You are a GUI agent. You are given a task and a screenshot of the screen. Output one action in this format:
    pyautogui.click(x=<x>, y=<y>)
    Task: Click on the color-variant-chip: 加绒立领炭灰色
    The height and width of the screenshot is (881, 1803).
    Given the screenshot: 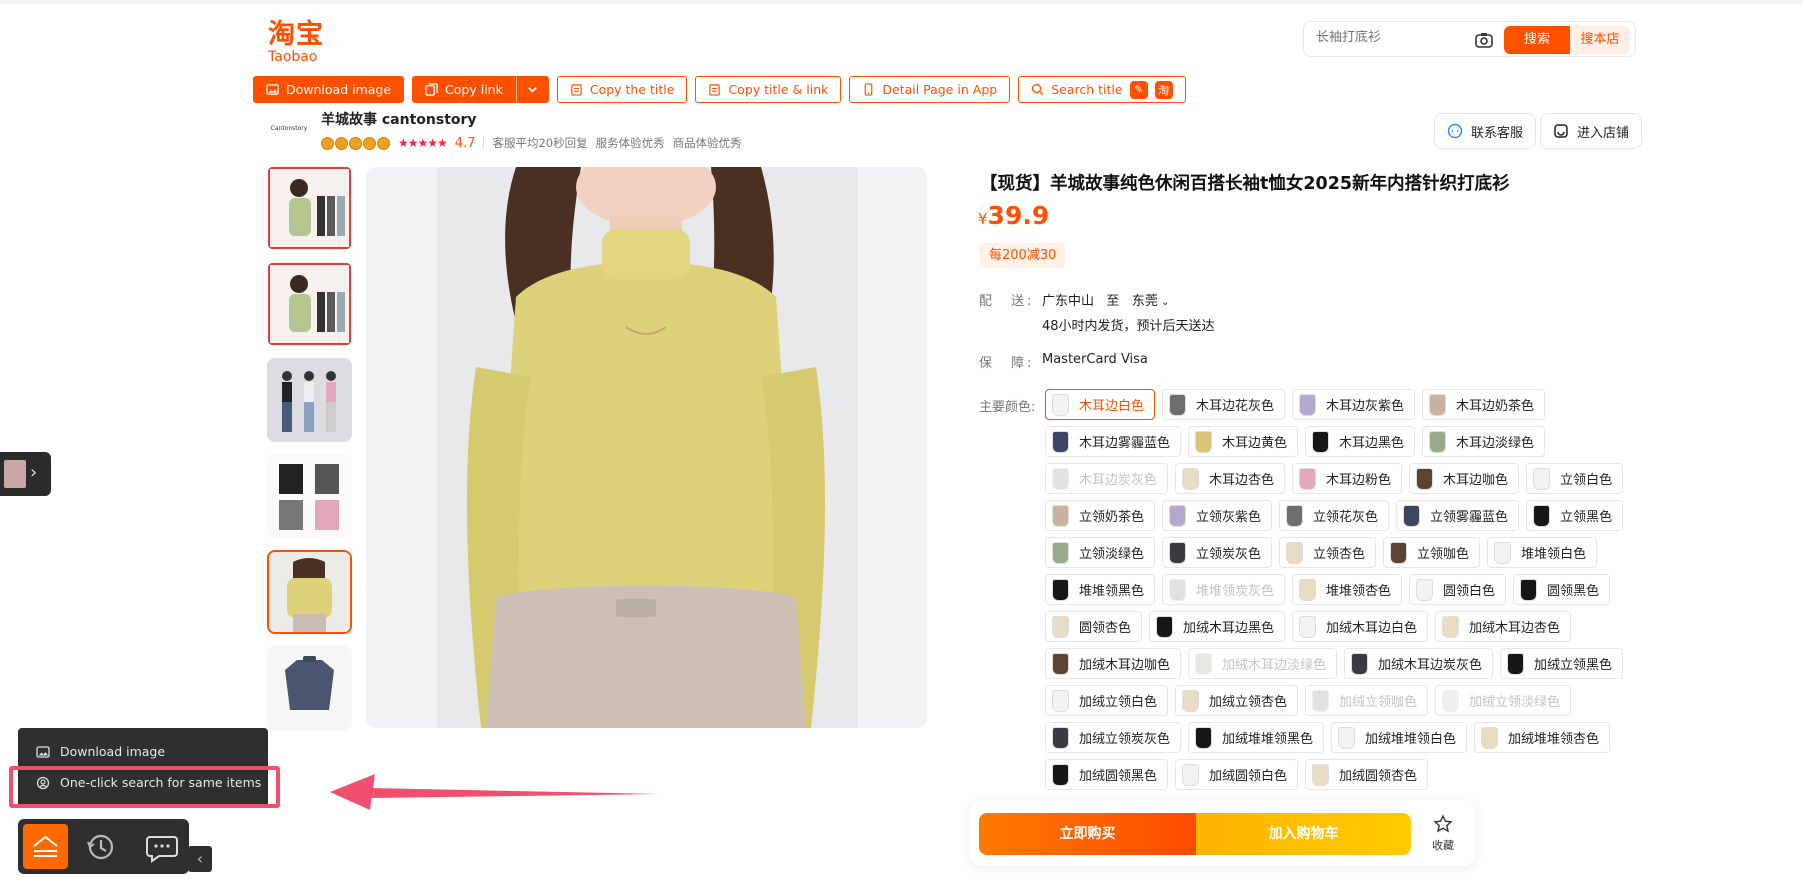 What is the action you would take?
    pyautogui.click(x=1113, y=737)
    